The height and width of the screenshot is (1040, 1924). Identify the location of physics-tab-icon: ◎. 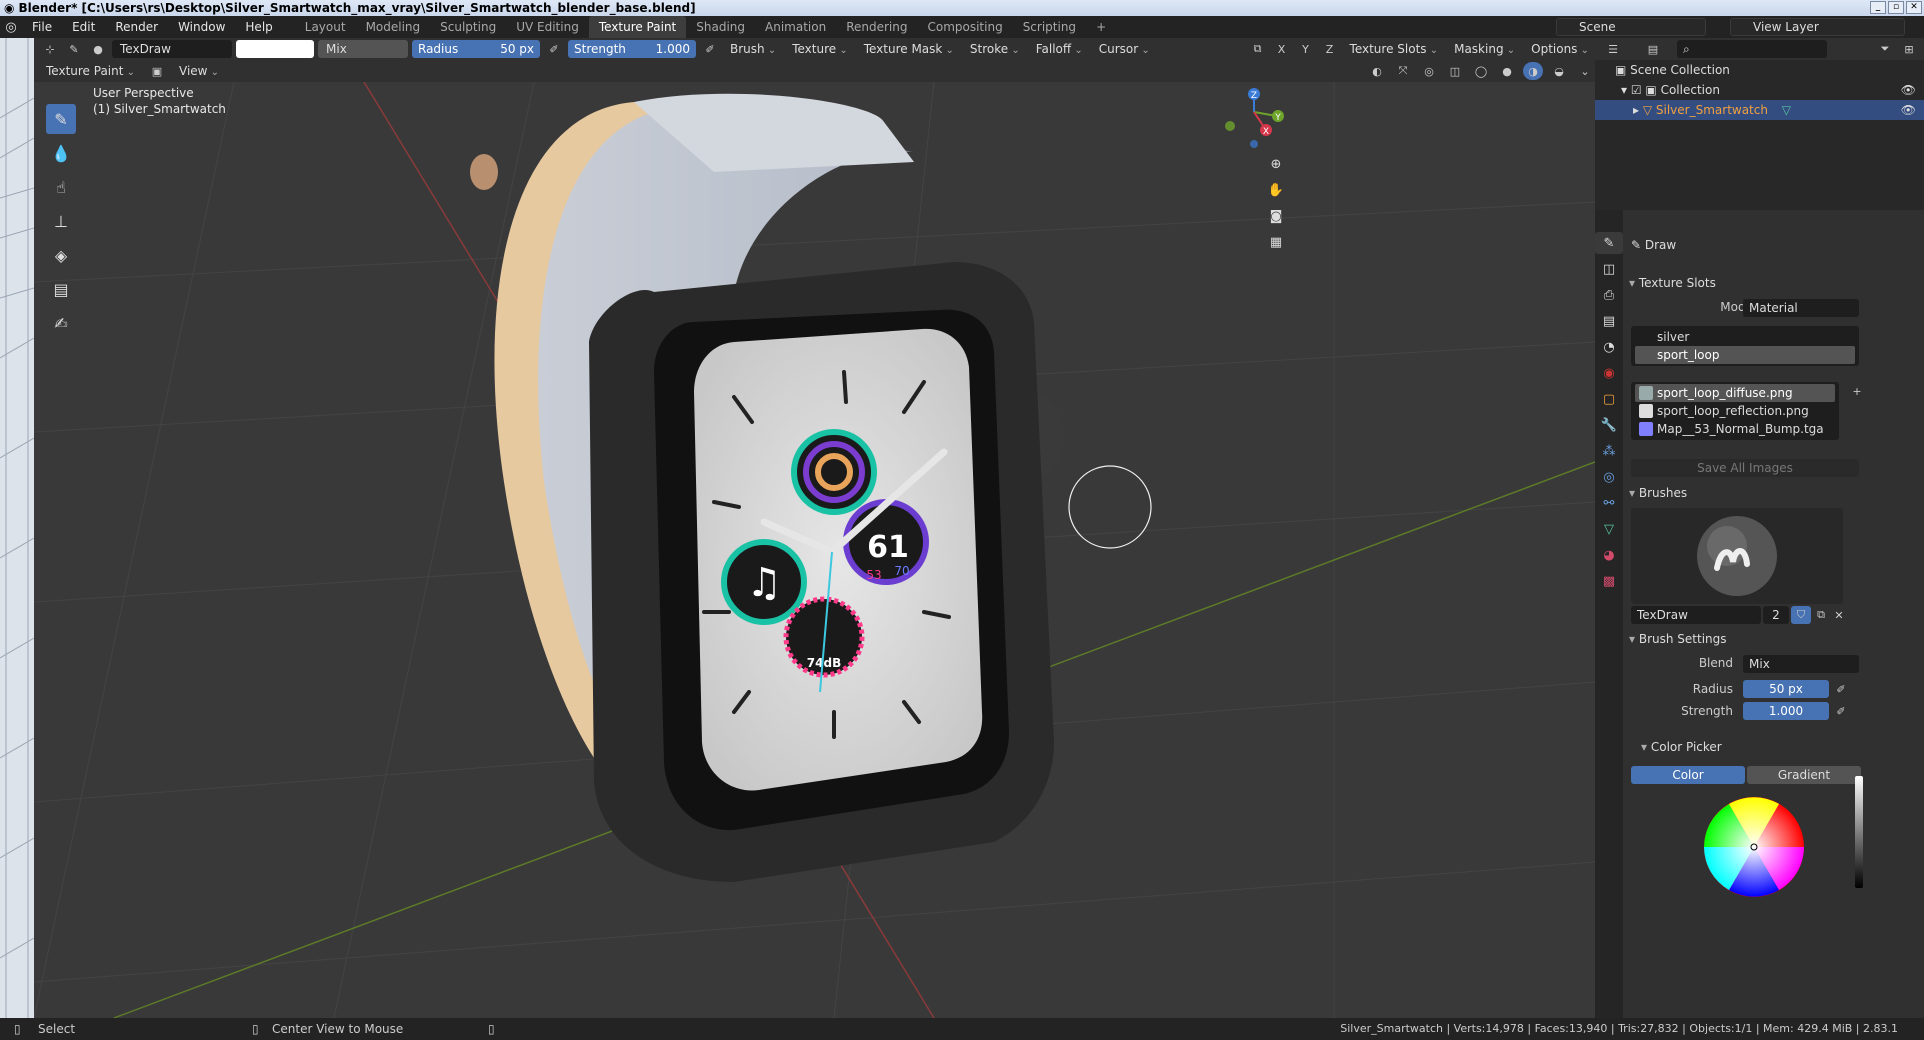
(1609, 477).